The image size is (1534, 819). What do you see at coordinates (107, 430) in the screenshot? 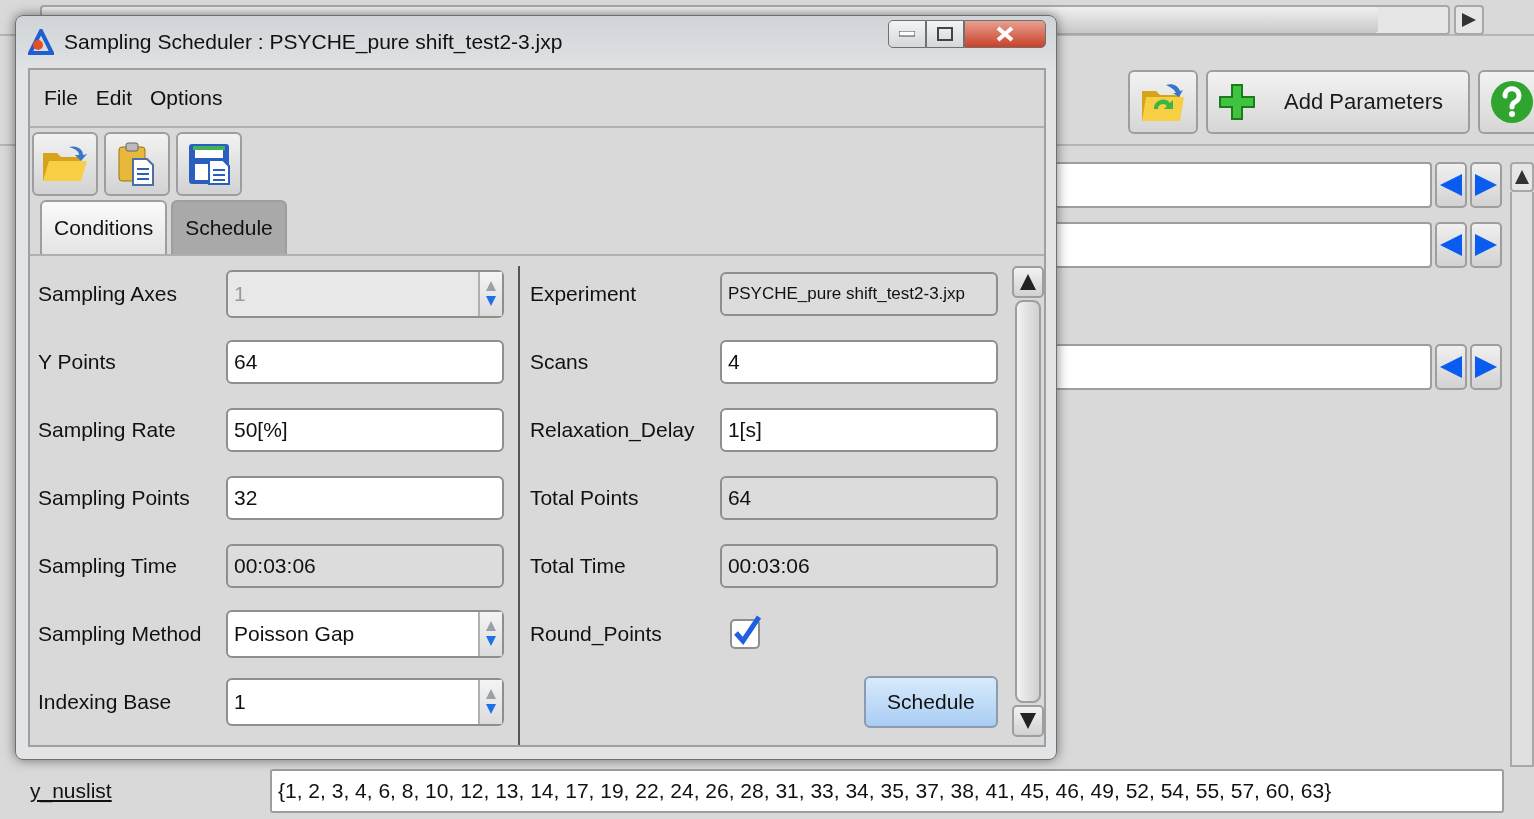
I see `field-label: Sampling Rate` at bounding box center [107, 430].